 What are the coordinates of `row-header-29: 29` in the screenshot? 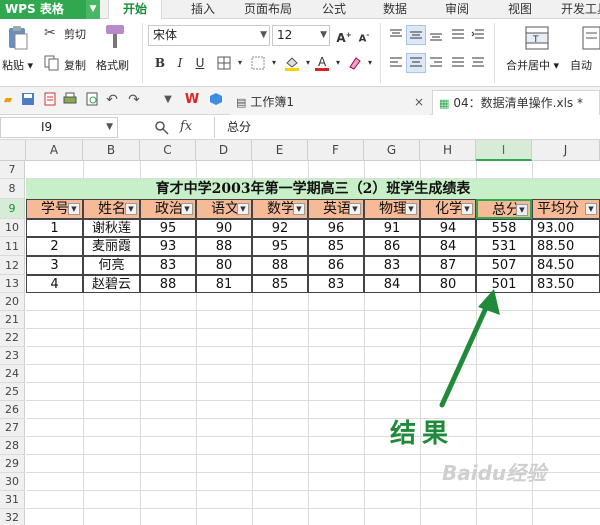 It's located at (12, 464).